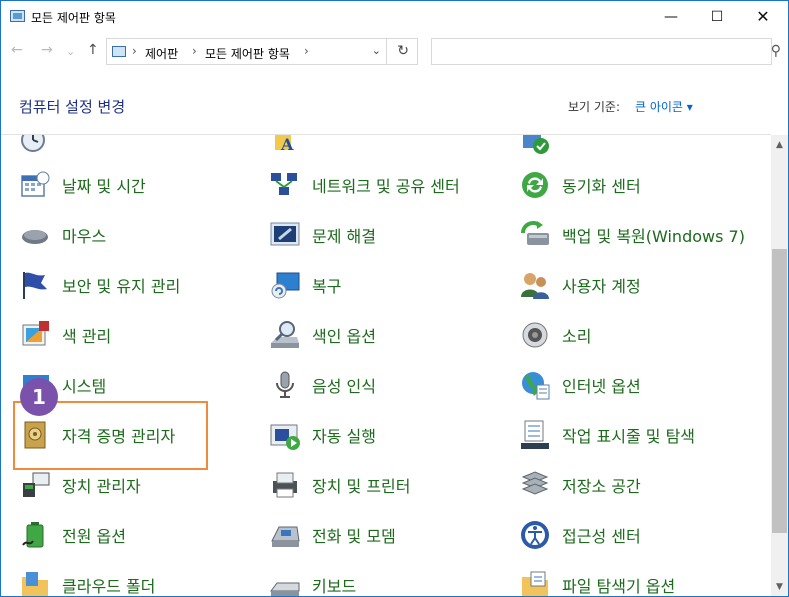  Describe the element at coordinates (535, 582) in the screenshot. I see `folder-options-icon` at that location.